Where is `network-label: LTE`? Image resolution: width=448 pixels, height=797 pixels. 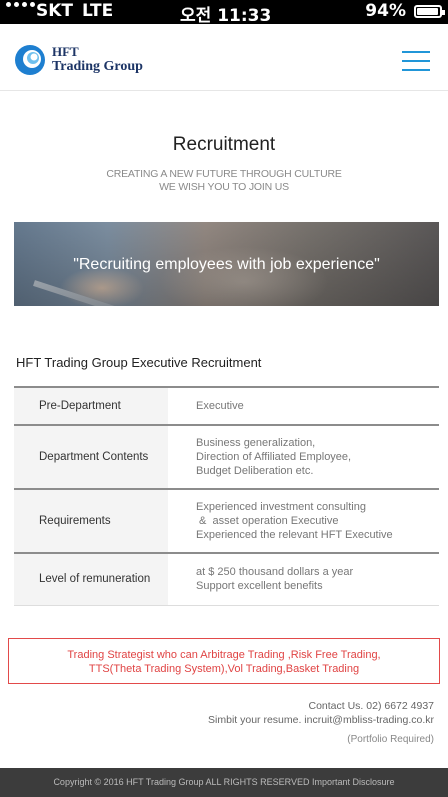
network-label: LTE is located at coordinates (98, 11).